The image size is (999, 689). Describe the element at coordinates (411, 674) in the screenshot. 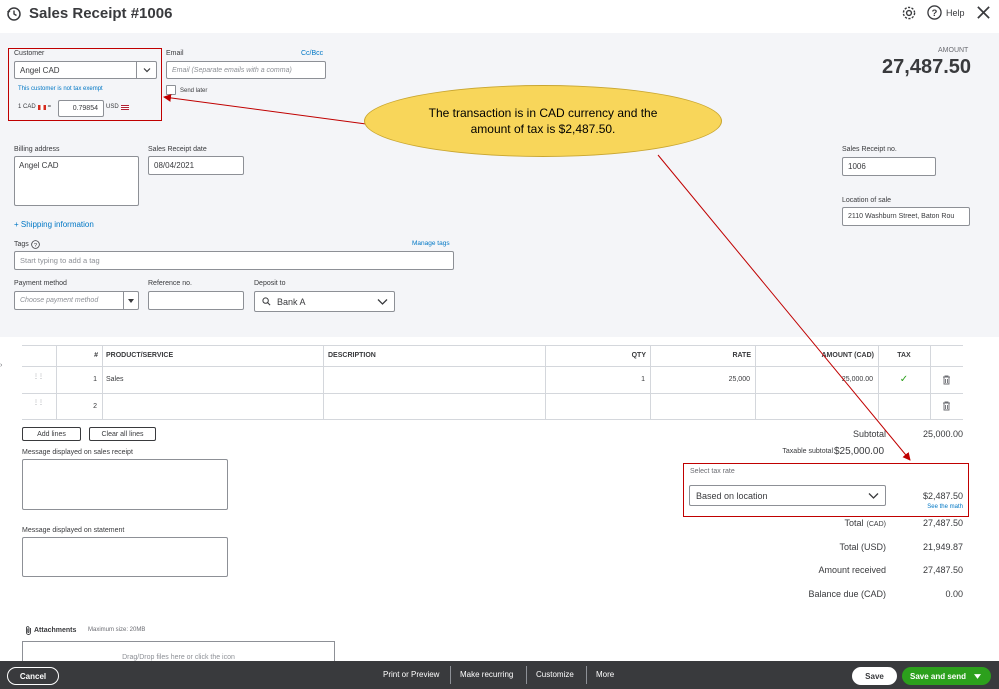

I see `print-preview-button: Print or Preview` at that location.